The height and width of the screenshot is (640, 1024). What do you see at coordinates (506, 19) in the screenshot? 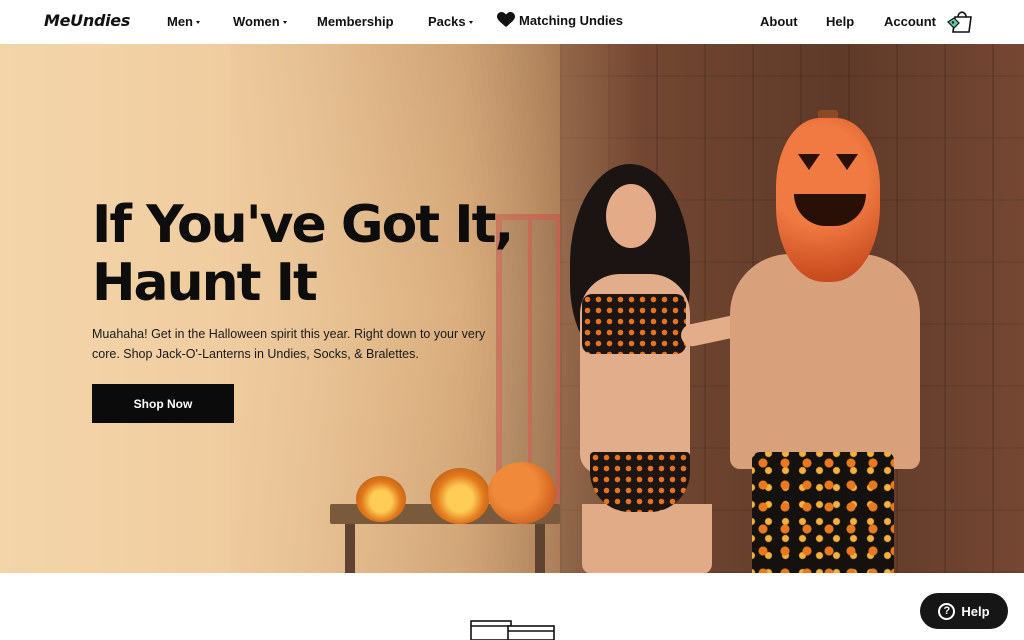
I see `heart-icon` at bounding box center [506, 19].